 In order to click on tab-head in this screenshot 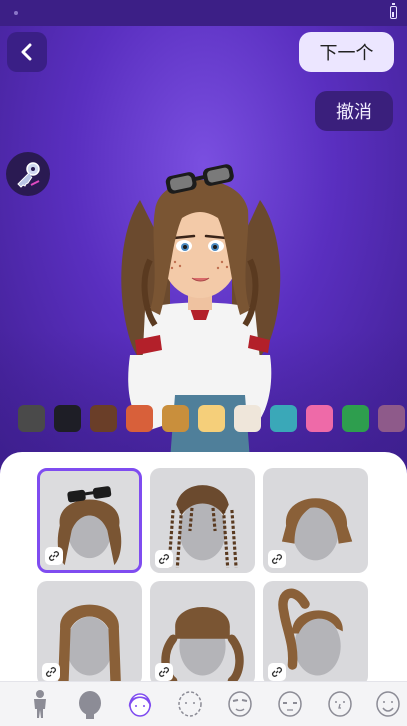, I will do `click(90, 704)`.